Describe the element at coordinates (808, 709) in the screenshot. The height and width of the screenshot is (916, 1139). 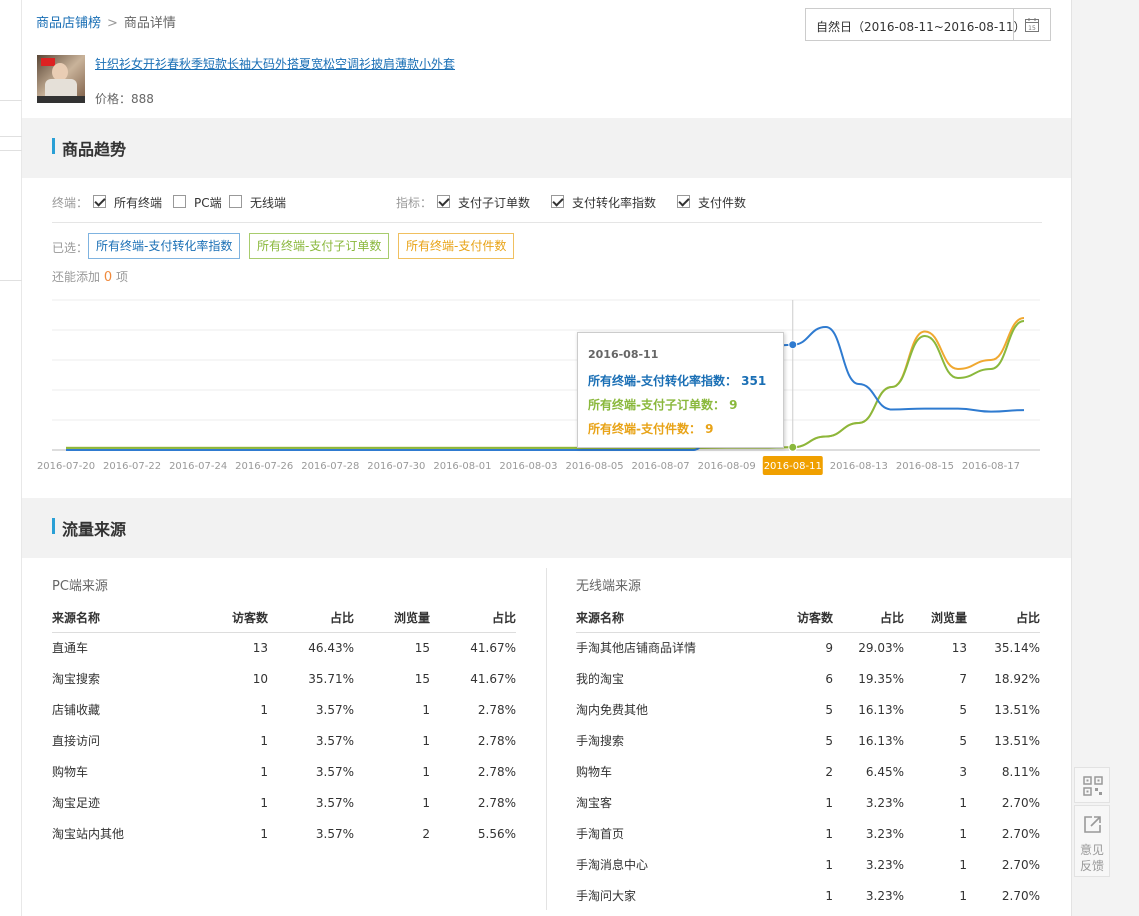
I see `table-row: 淘内免费其他 5 16.13% 5 13.51%` at that location.